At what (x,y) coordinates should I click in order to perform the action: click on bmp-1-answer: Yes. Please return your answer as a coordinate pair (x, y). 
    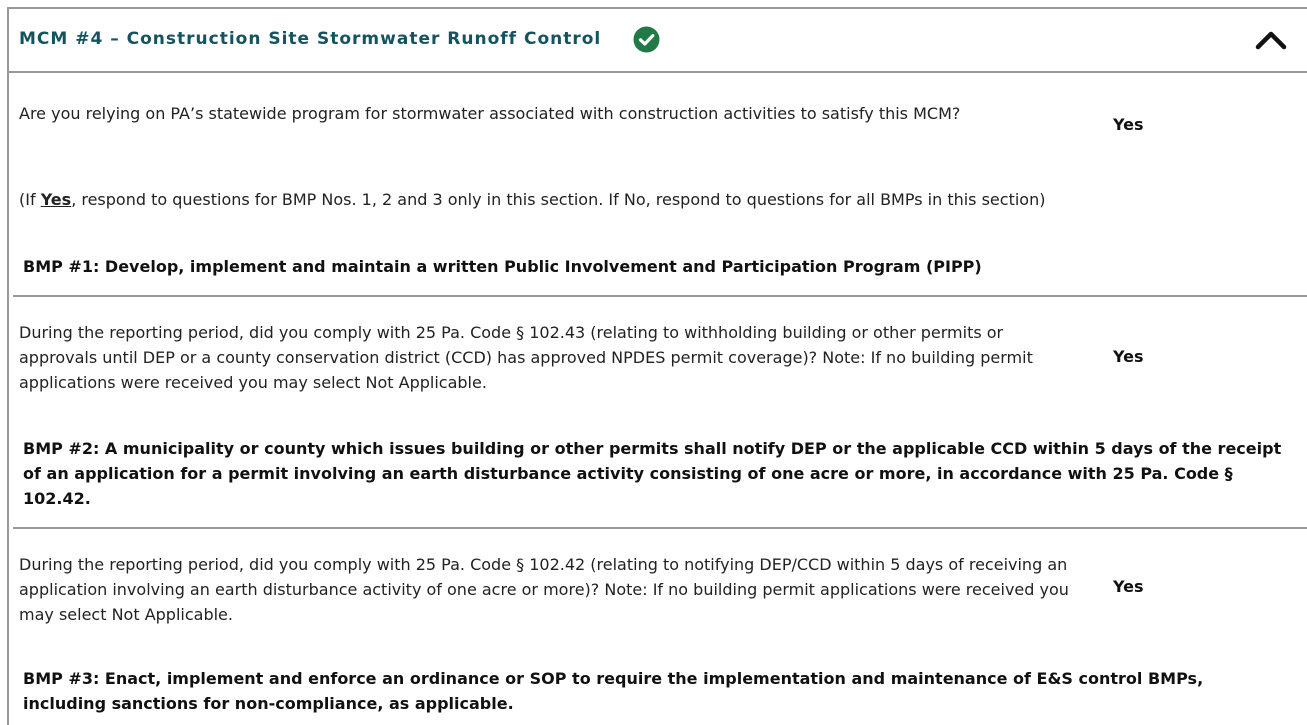
    Looking at the image, I should click on (1128, 356).